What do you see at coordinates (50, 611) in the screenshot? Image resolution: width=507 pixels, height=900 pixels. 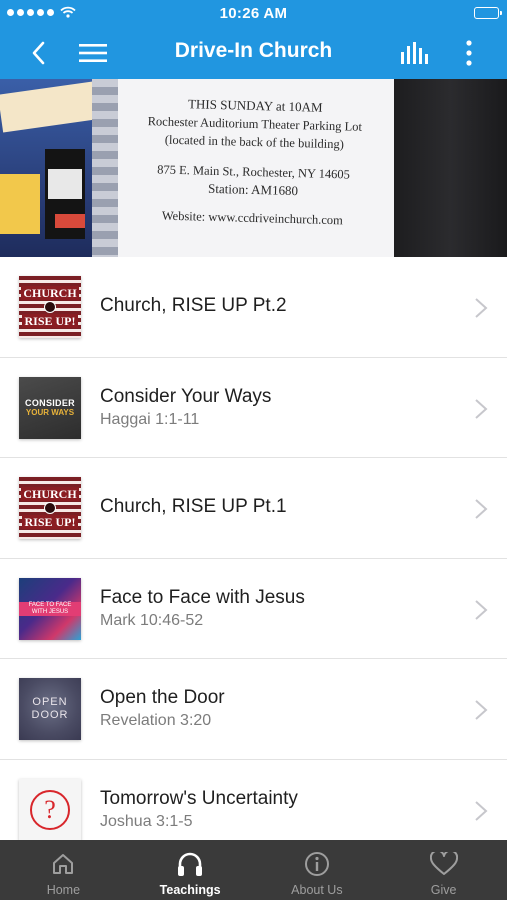 I see `artwork-text: WITH JESUS` at bounding box center [50, 611].